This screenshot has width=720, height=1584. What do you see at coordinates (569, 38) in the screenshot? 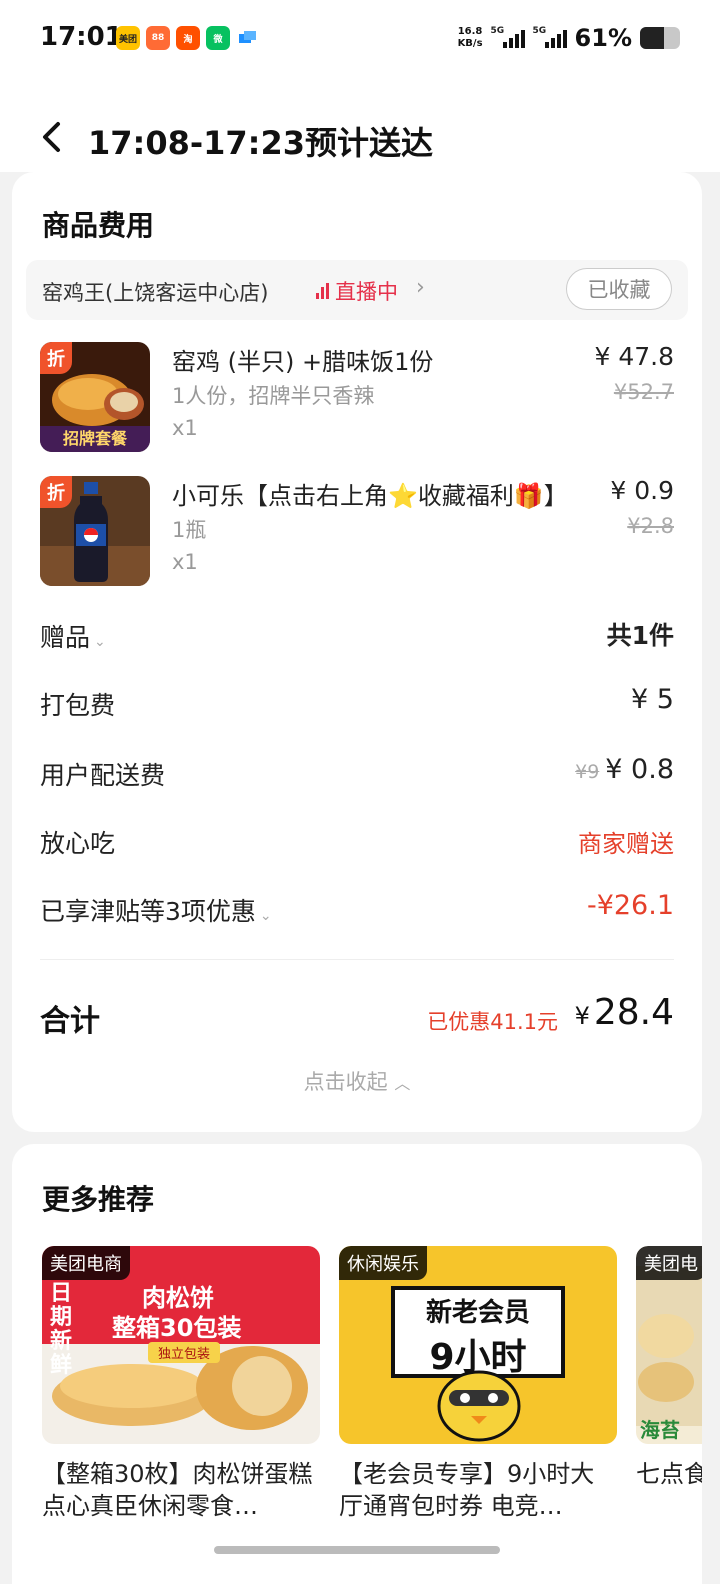
I see `status-right: 16.8 KB/s 5G 5G 61%` at bounding box center [569, 38].